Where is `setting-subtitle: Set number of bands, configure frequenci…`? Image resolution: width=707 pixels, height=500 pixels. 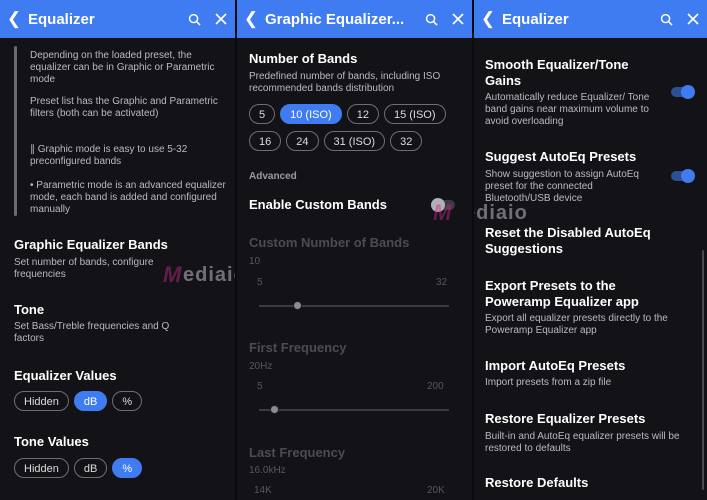 setting-subtitle: Set number of bands, configure frequenci… is located at coordinates (84, 268).